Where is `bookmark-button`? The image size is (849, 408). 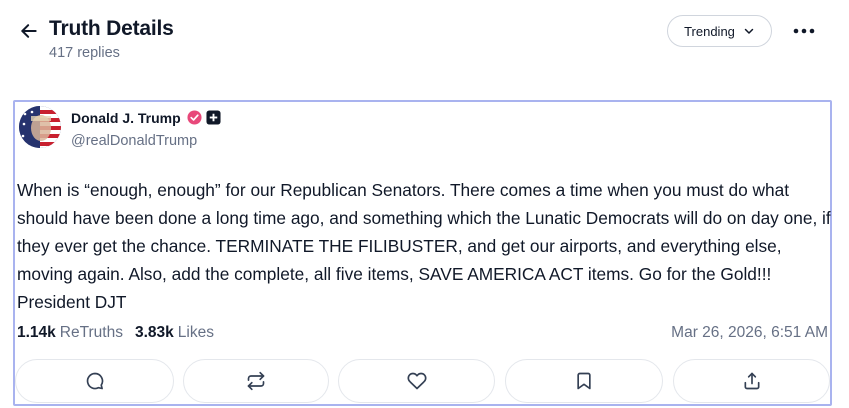 bookmark-button is located at coordinates (584, 381).